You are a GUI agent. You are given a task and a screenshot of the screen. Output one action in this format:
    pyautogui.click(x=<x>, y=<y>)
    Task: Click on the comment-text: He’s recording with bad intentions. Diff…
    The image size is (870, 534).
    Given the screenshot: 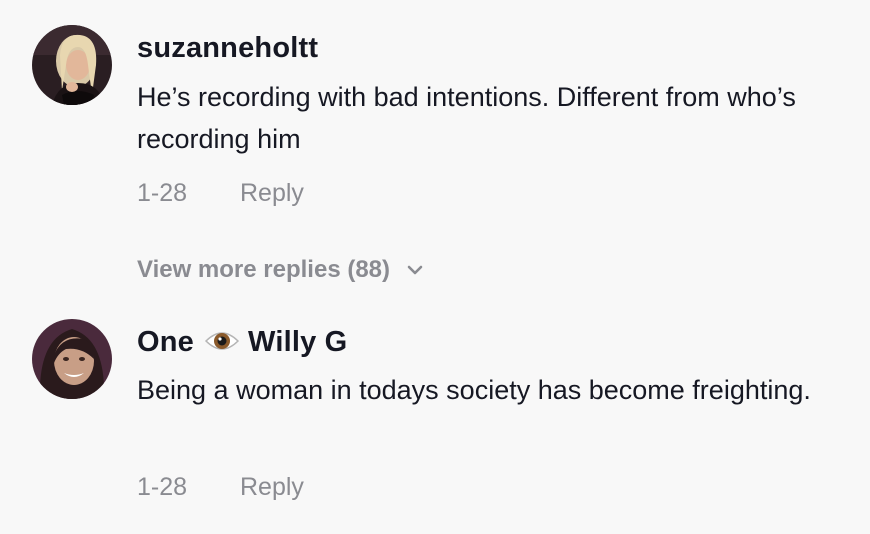 What is the action you would take?
    pyautogui.click(x=466, y=118)
    